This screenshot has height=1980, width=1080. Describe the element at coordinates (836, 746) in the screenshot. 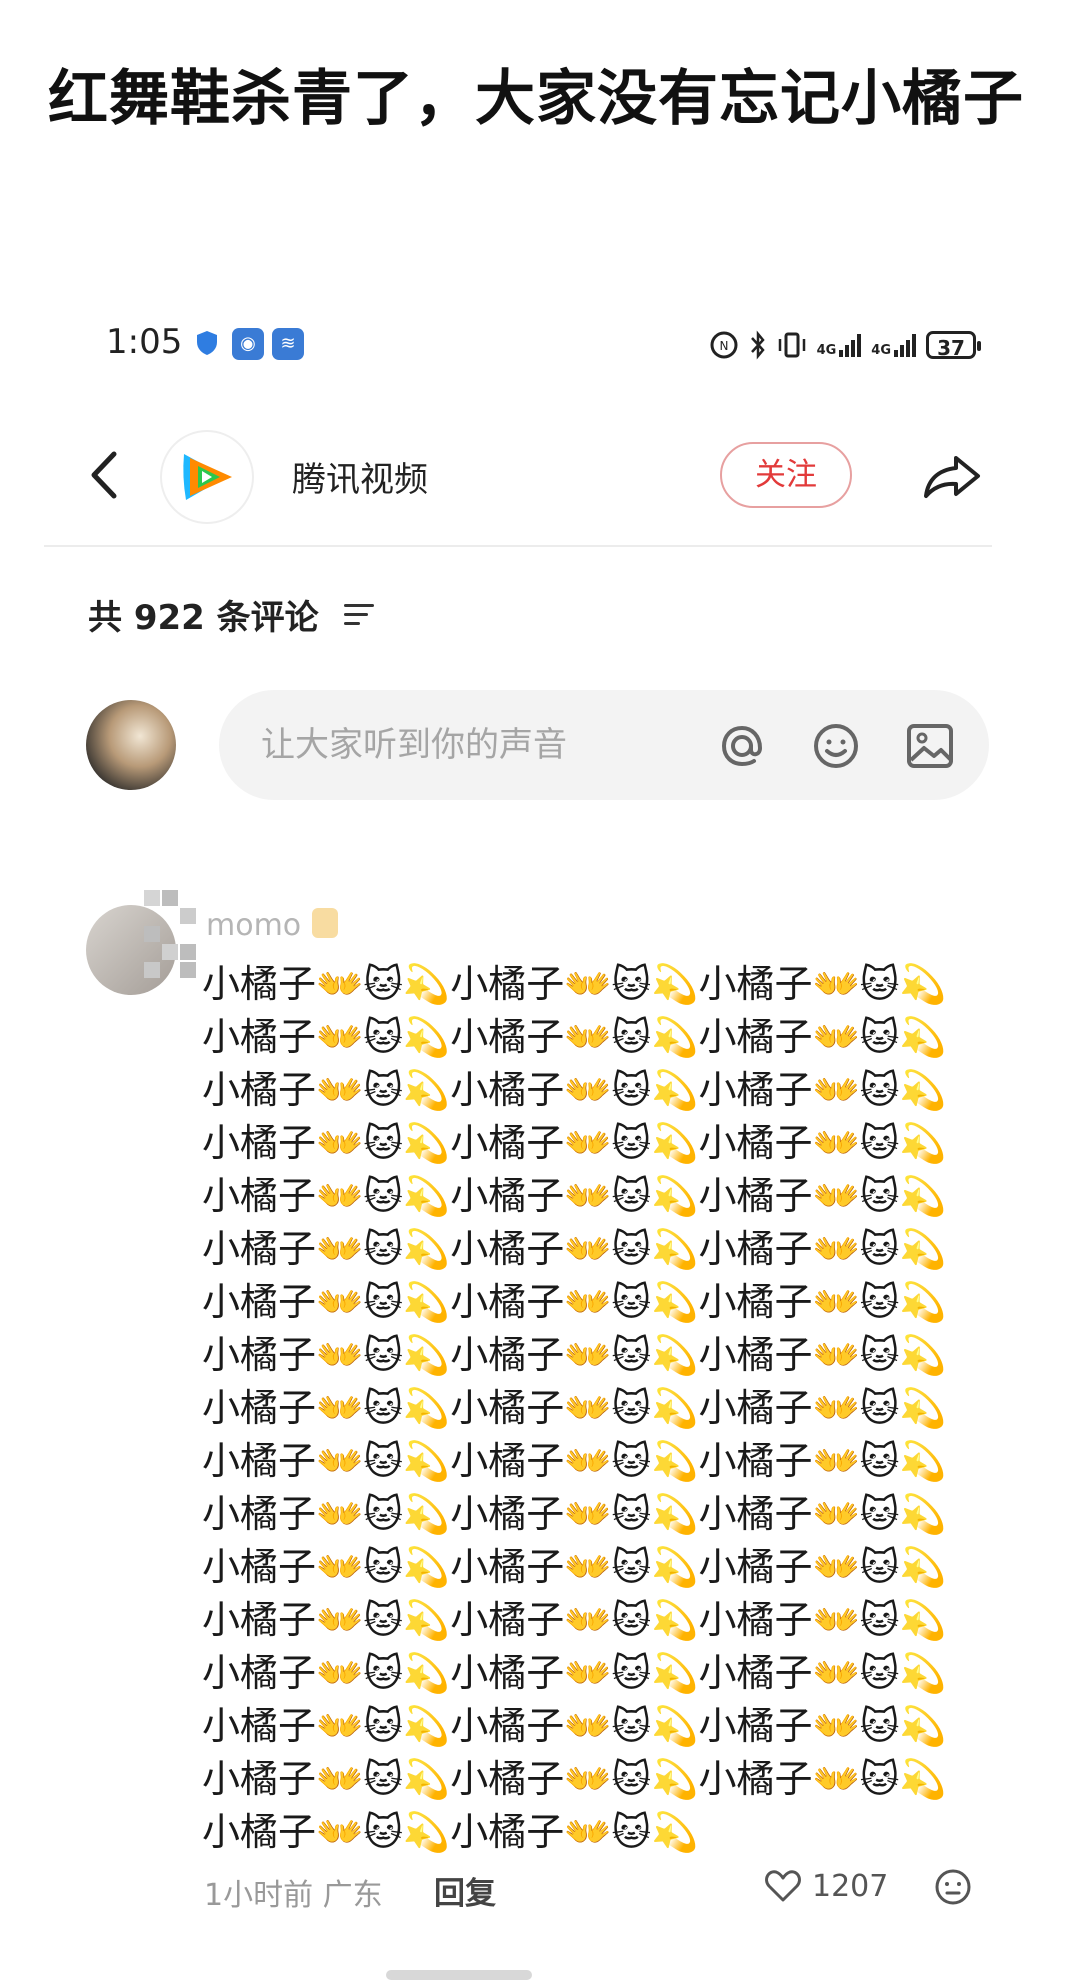

I see `emoji-icon` at that location.